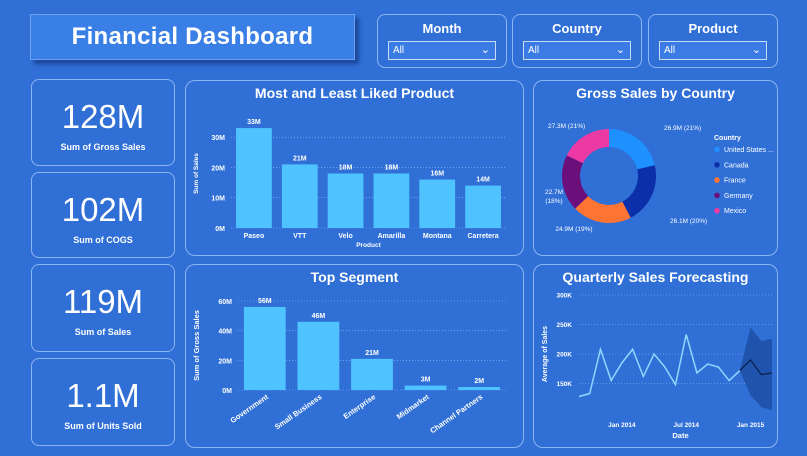  Describe the element at coordinates (738, 196) in the screenshot. I see `legend-entry: Germany` at that location.